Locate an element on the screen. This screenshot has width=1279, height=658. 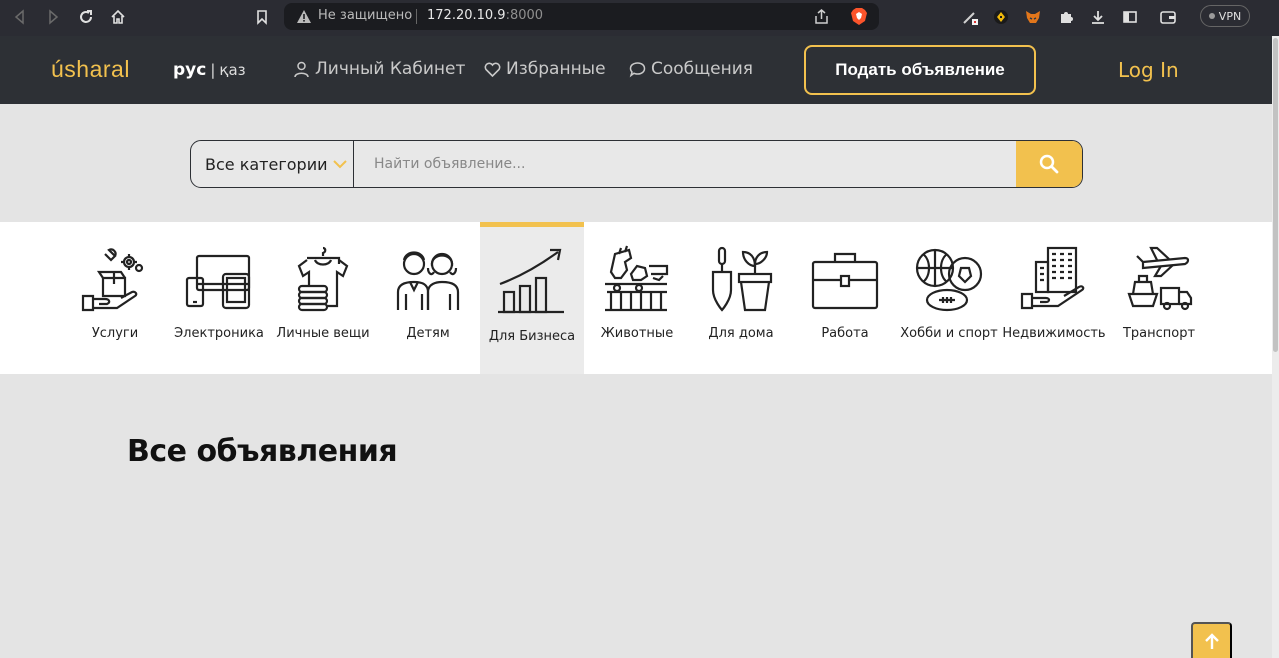
search-icon is located at coordinates (1049, 164).